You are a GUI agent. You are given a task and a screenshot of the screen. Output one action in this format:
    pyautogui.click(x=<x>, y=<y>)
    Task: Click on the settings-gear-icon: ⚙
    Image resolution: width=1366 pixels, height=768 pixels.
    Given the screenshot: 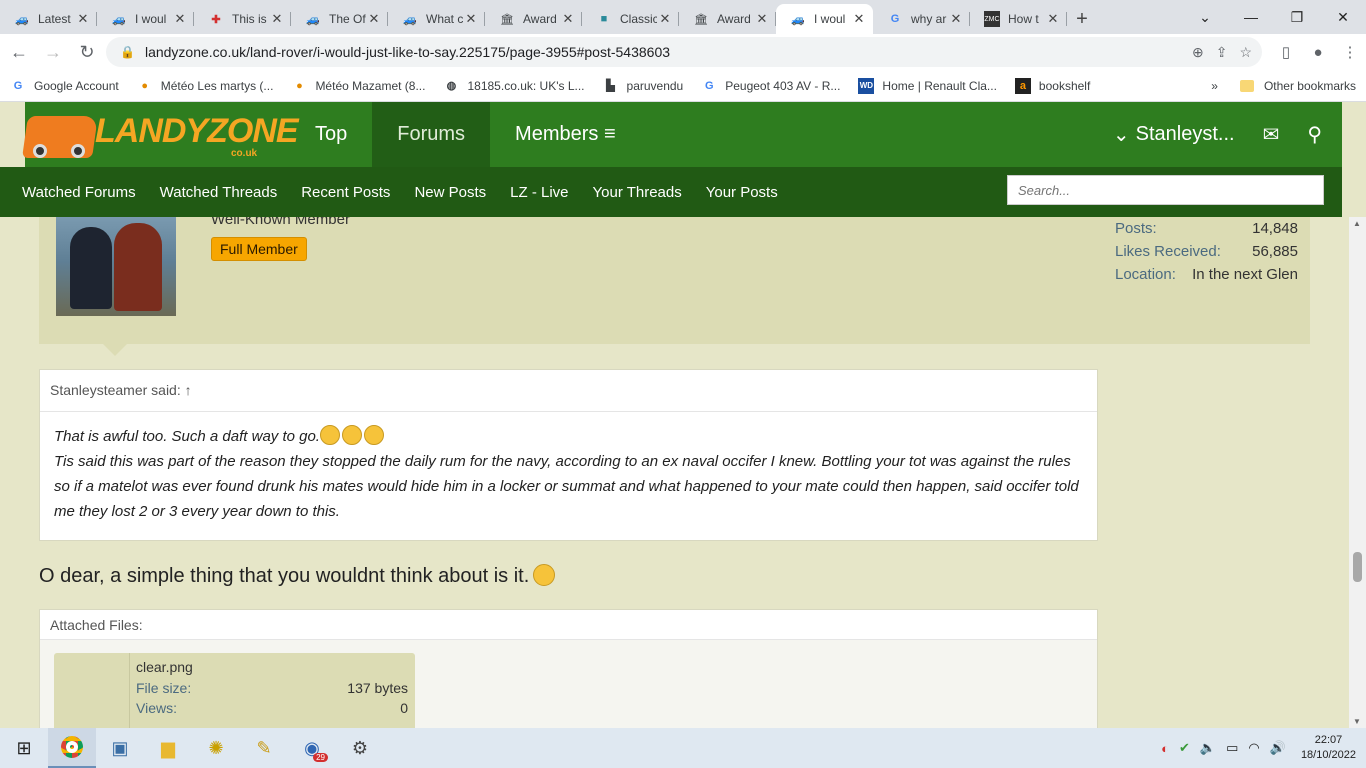 What is the action you would take?
    pyautogui.click(x=360, y=748)
    